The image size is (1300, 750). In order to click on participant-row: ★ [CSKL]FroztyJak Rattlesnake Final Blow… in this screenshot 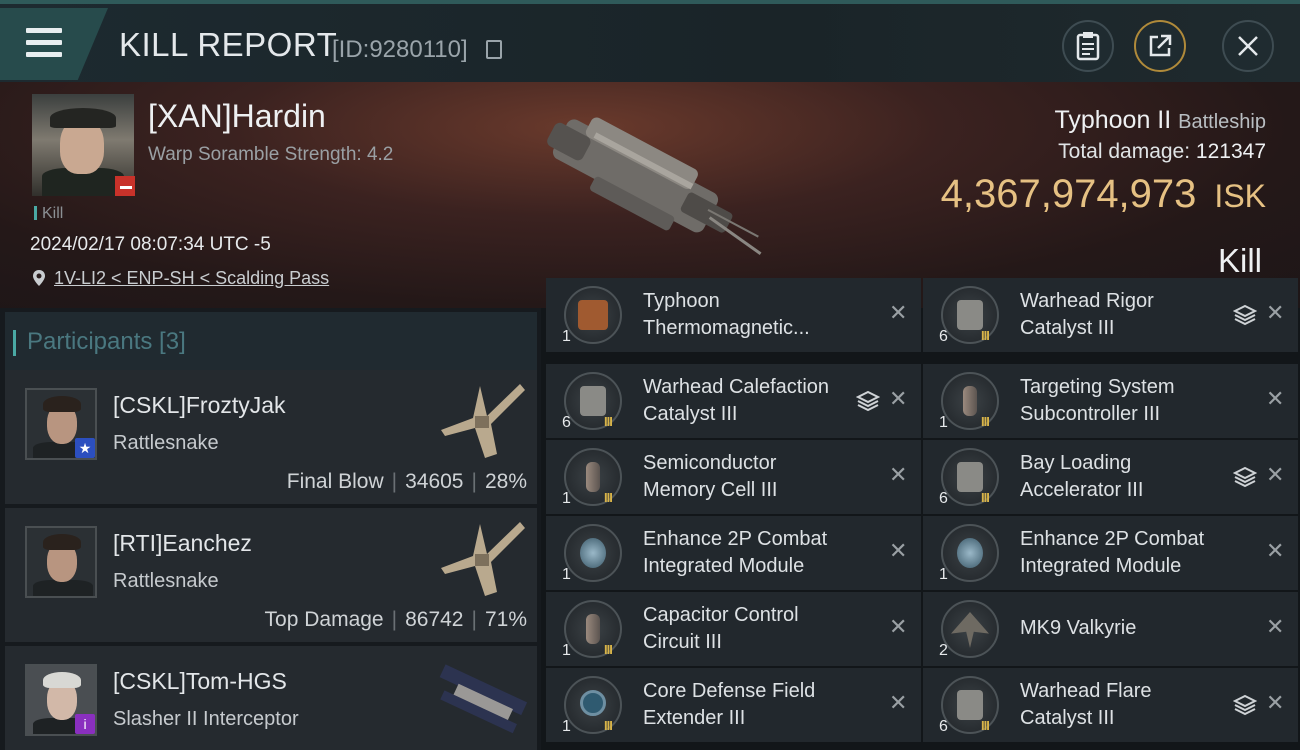, I will do `click(271, 437)`.